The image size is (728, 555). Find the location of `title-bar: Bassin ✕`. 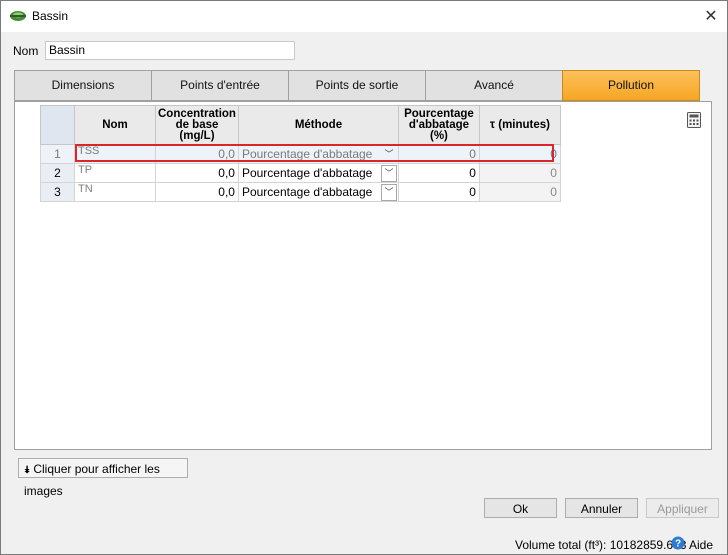

title-bar: Bassin ✕ is located at coordinates (364, 16).